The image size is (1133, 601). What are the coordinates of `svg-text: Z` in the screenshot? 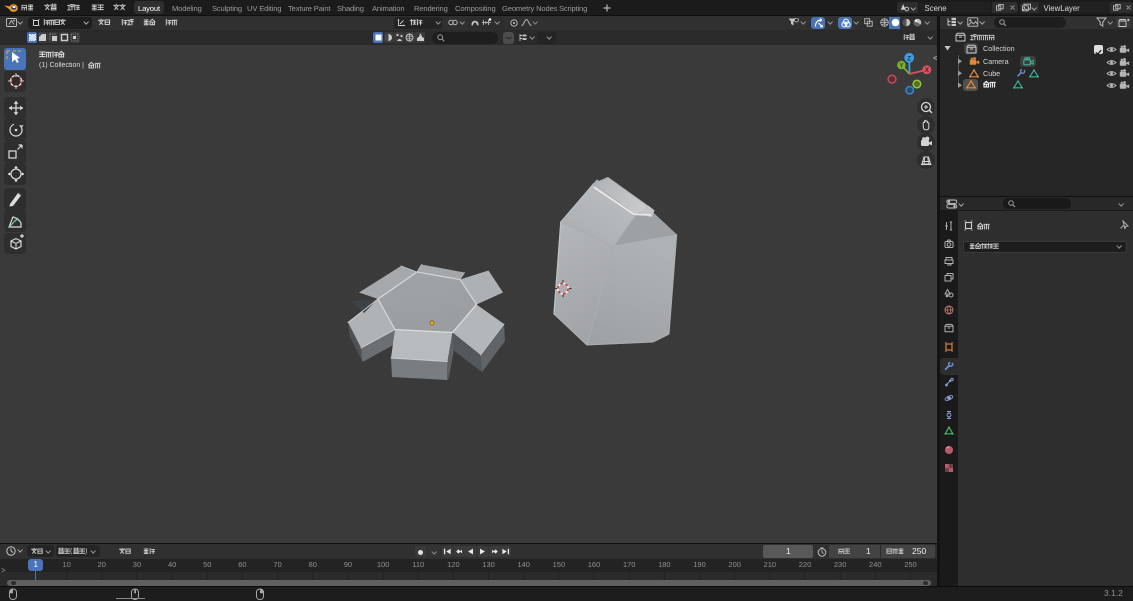 It's located at (909, 58).